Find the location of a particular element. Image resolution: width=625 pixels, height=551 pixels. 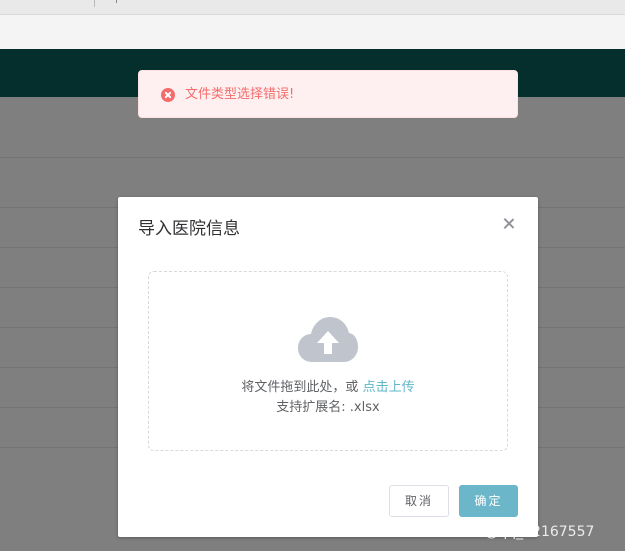

browser-toolbar is located at coordinates (312, 32).